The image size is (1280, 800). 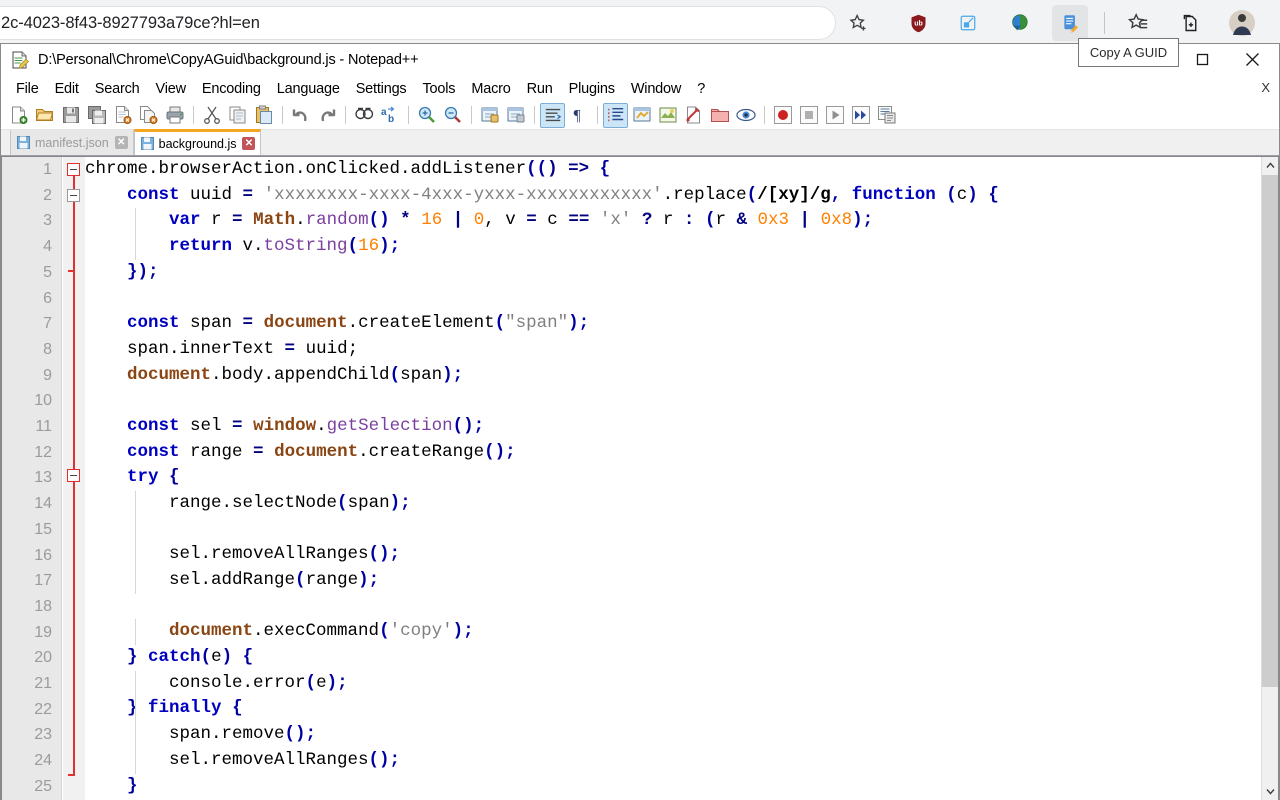 What do you see at coordinates (43, 683) in the screenshot?
I see `line-number: 21` at bounding box center [43, 683].